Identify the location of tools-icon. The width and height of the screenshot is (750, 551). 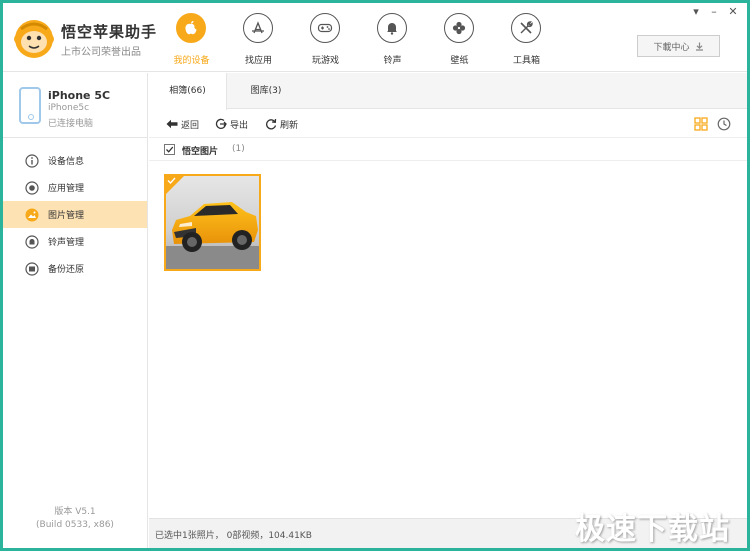
(526, 28).